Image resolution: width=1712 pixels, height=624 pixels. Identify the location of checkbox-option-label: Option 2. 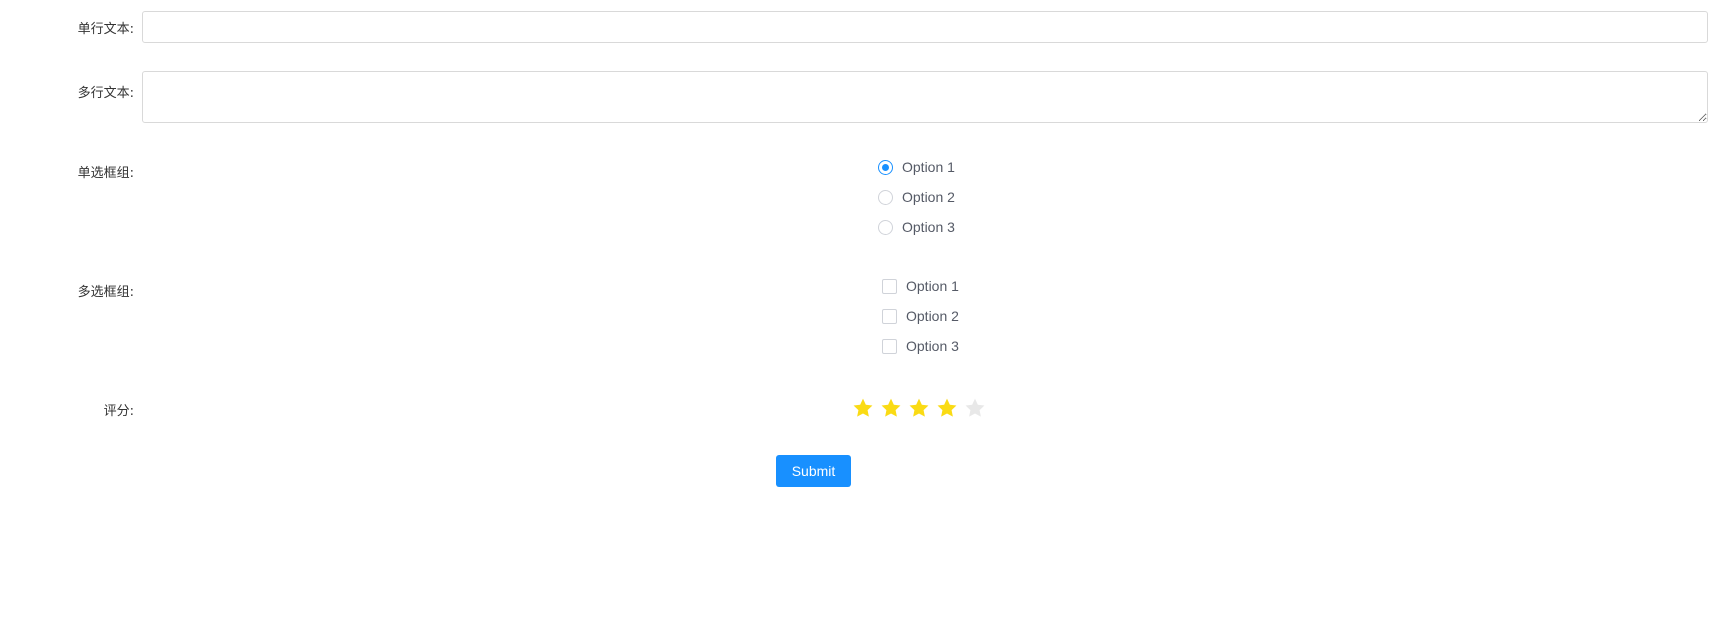
(932, 316).